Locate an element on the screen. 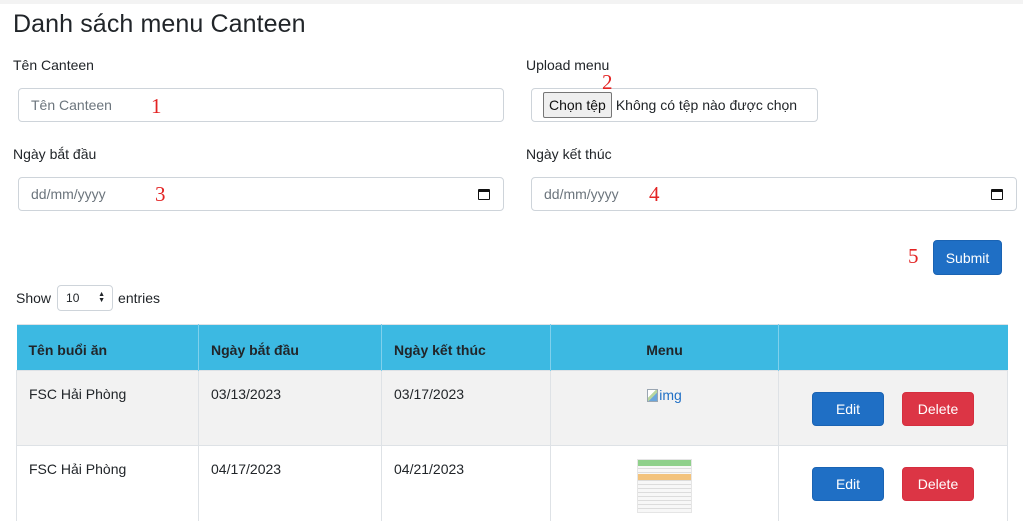 The width and height of the screenshot is (1023, 525). annotation-3: 3 is located at coordinates (160, 194).